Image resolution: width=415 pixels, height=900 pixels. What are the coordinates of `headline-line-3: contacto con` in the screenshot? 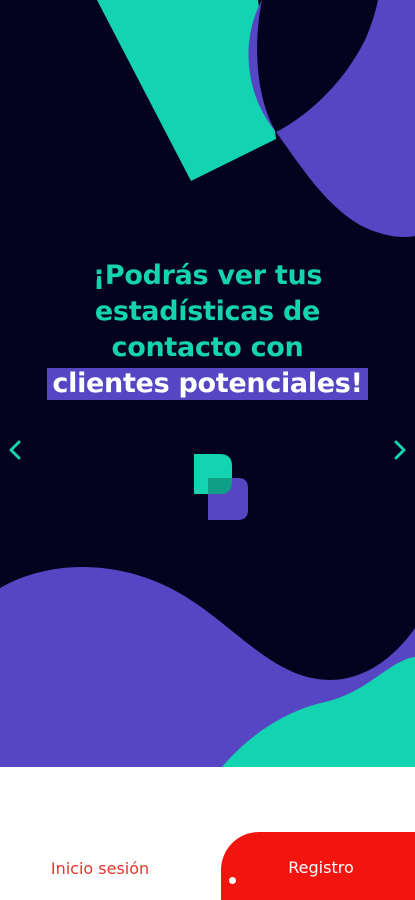 It's located at (207, 347).